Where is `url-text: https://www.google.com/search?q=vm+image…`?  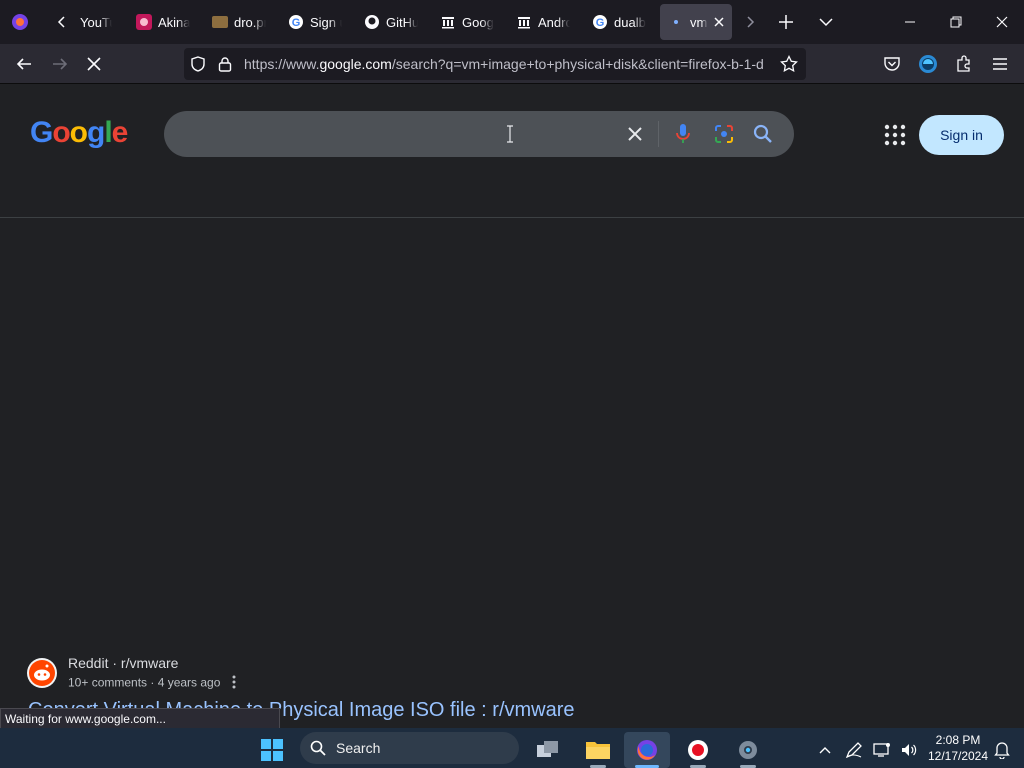 url-text: https://www.google.com/search?q=vm+image… is located at coordinates (509, 64).